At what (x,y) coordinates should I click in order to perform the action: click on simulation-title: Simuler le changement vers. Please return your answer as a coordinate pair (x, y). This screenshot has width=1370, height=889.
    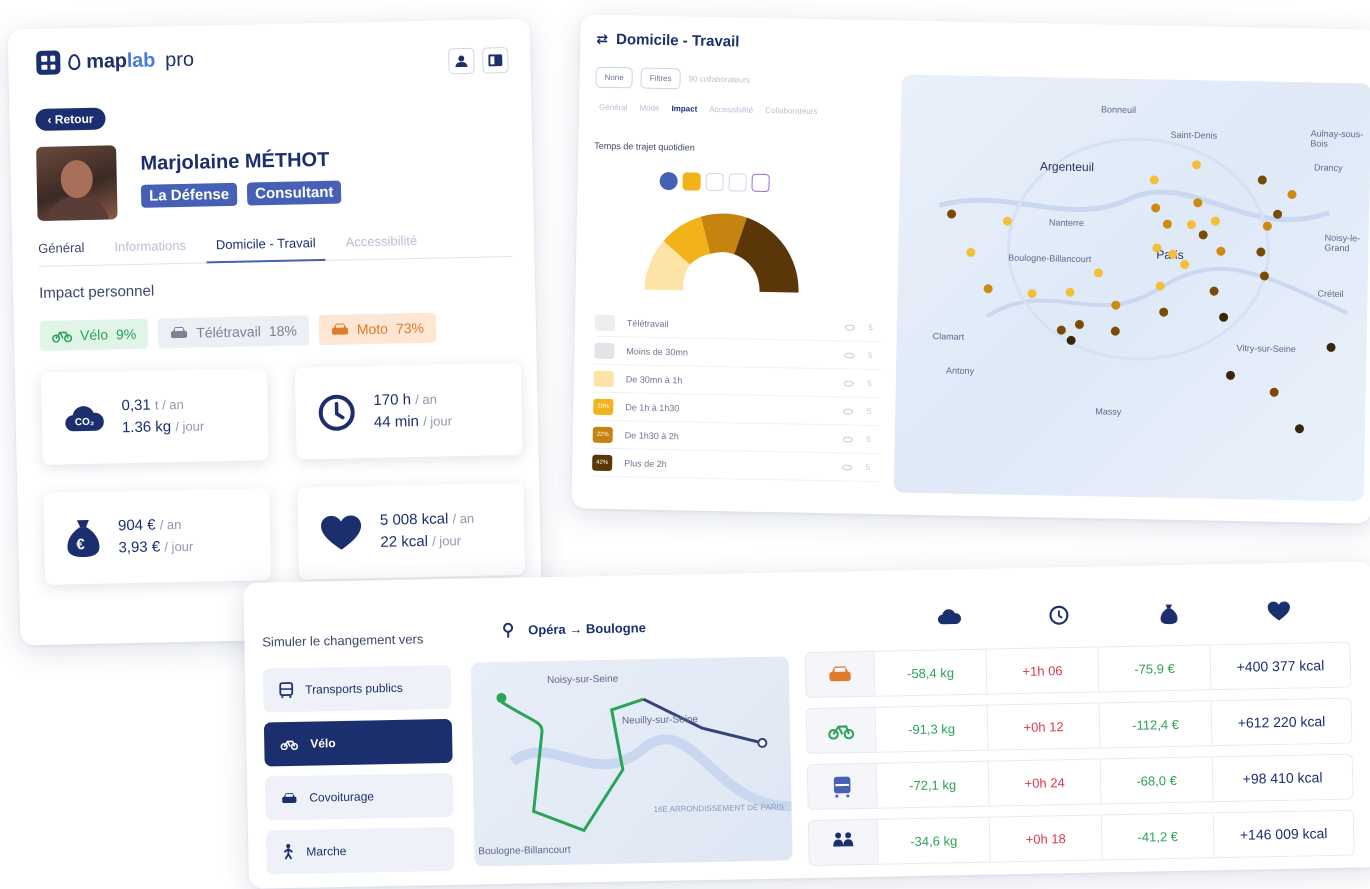
    Looking at the image, I should click on (343, 640).